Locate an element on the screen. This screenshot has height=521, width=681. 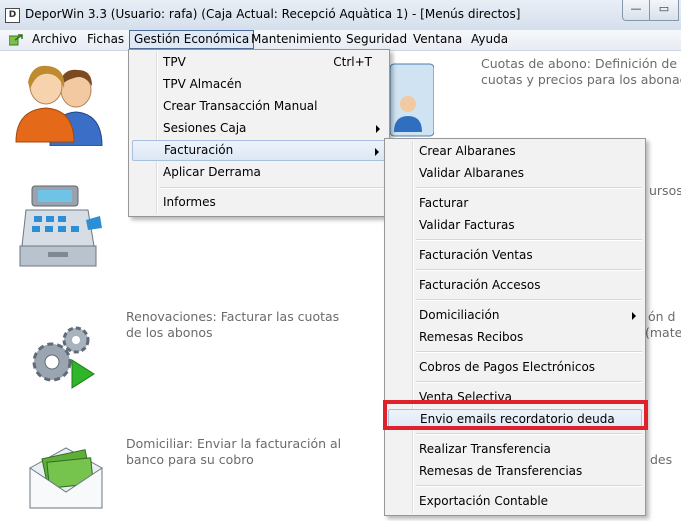
menu-item-informes: Informes is located at coordinates (259, 202).